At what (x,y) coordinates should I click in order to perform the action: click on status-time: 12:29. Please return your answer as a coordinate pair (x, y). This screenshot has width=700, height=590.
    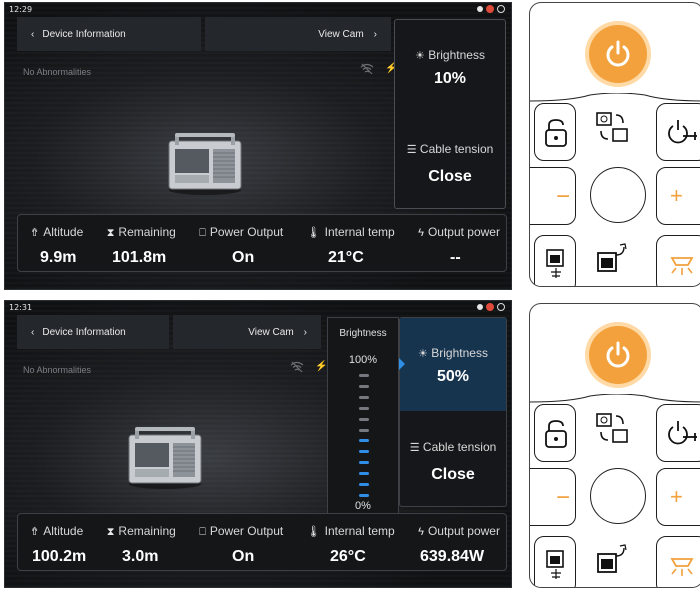
    Looking at the image, I should click on (21, 9).